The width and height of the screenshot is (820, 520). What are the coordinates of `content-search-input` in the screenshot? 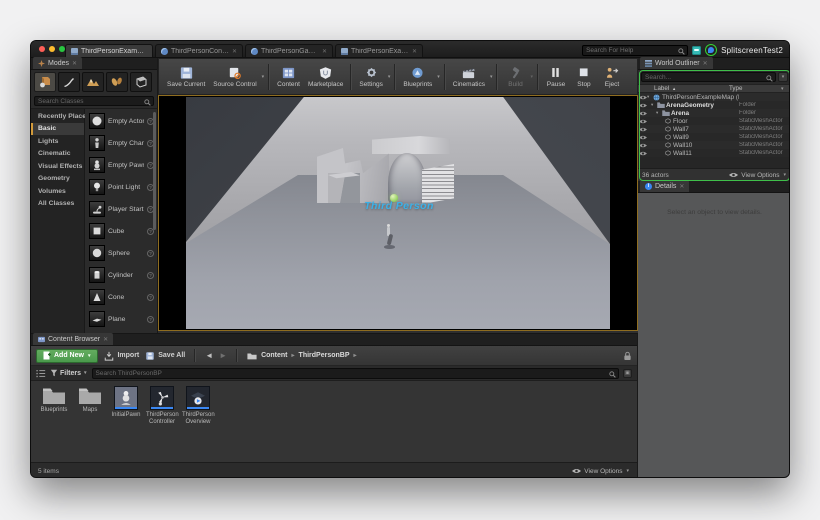 It's located at (355, 373).